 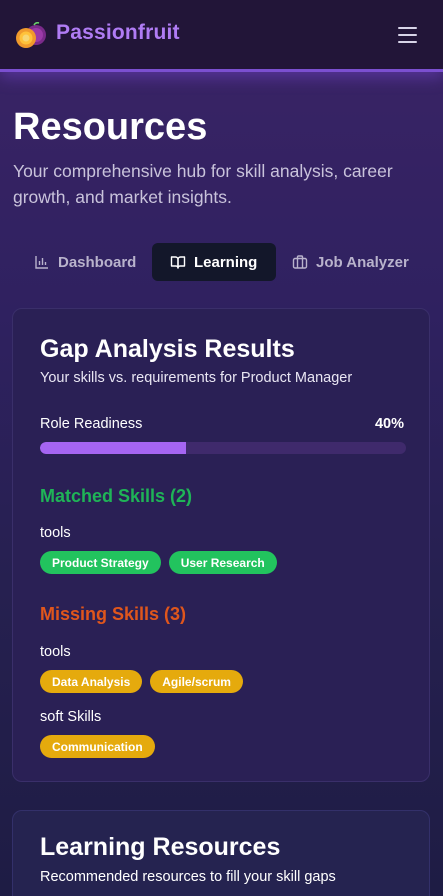 I want to click on tab-dashboard: Dashboard, so click(x=85, y=262).